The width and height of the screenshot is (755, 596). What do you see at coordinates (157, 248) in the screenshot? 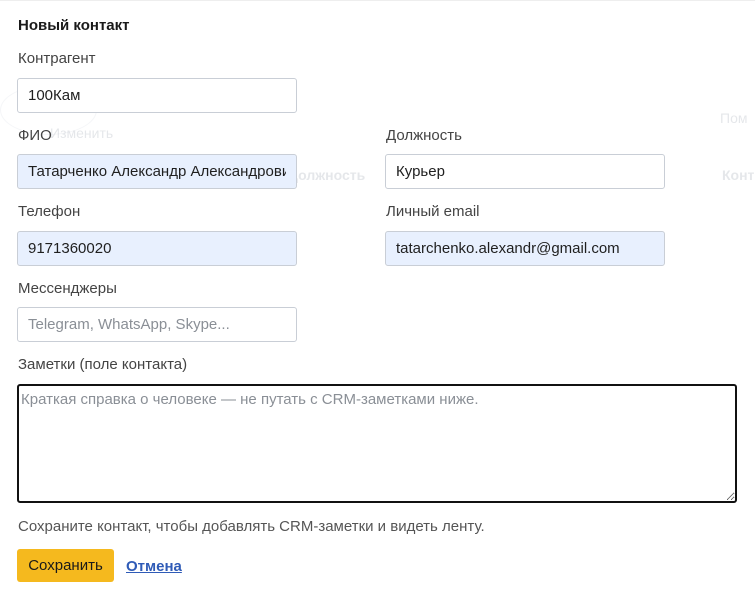
I see `phone-input` at bounding box center [157, 248].